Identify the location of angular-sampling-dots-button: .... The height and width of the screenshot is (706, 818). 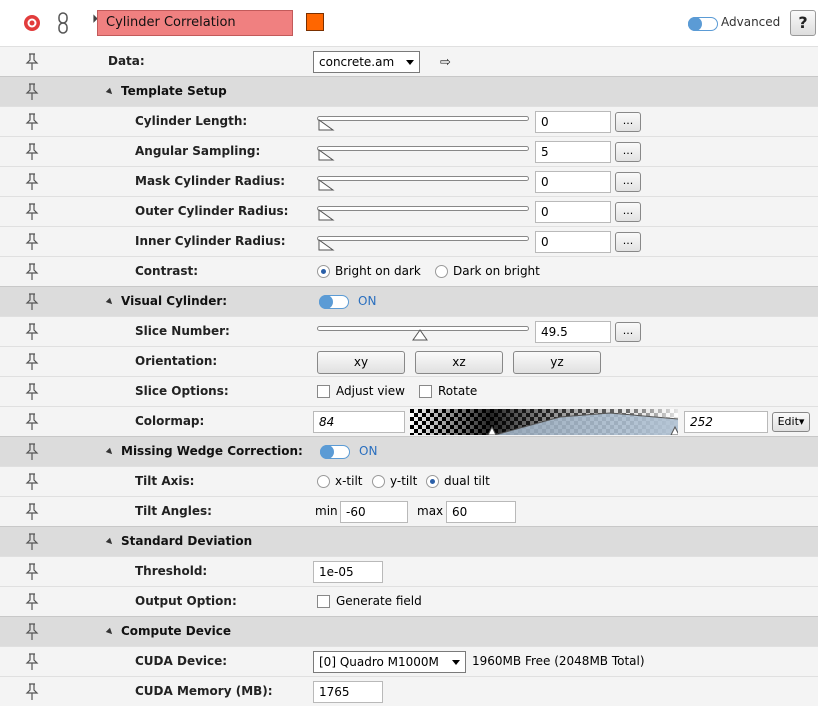
(628, 152).